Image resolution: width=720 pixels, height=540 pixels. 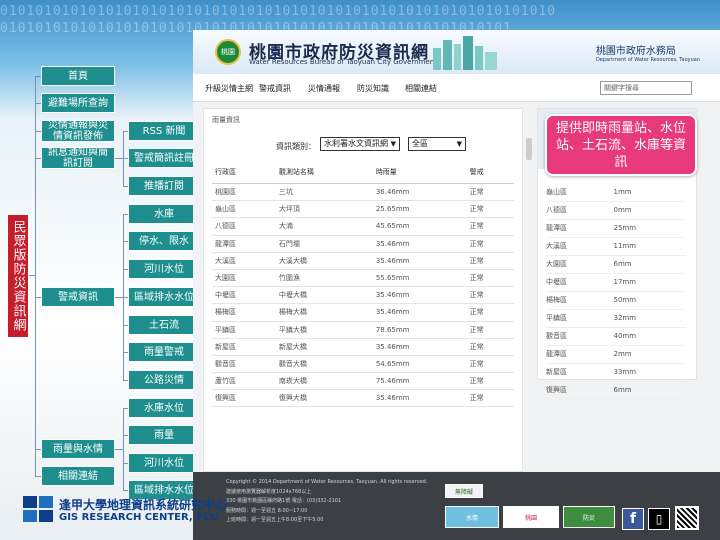 What do you see at coordinates (649, 228) in the screenshot?
I see `side-cell-value: 25mm` at bounding box center [649, 228].